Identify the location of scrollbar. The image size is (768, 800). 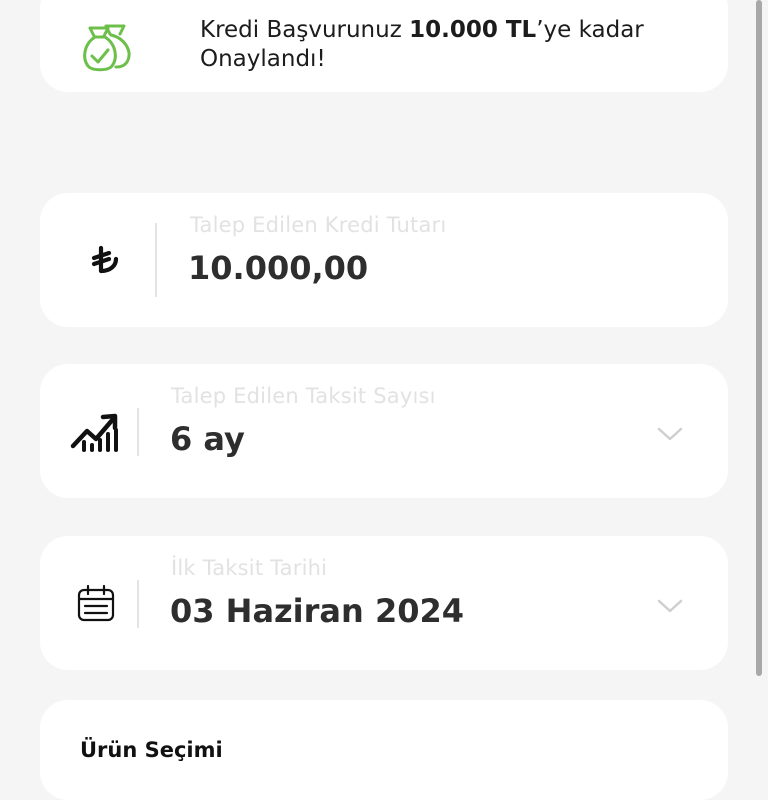
(759, 338).